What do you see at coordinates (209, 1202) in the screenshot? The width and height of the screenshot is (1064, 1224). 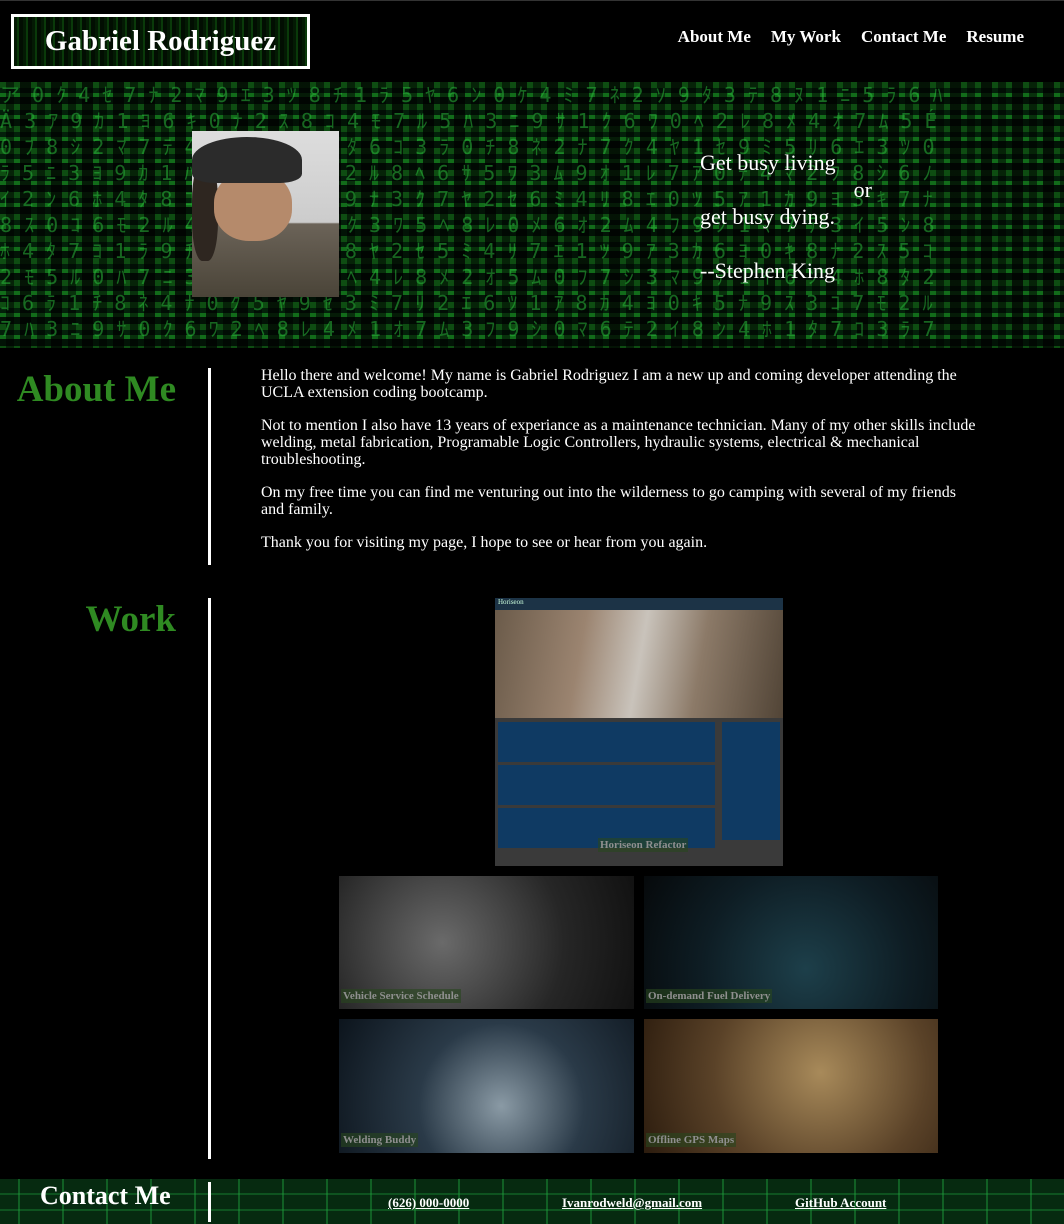 I see `footer-divider` at bounding box center [209, 1202].